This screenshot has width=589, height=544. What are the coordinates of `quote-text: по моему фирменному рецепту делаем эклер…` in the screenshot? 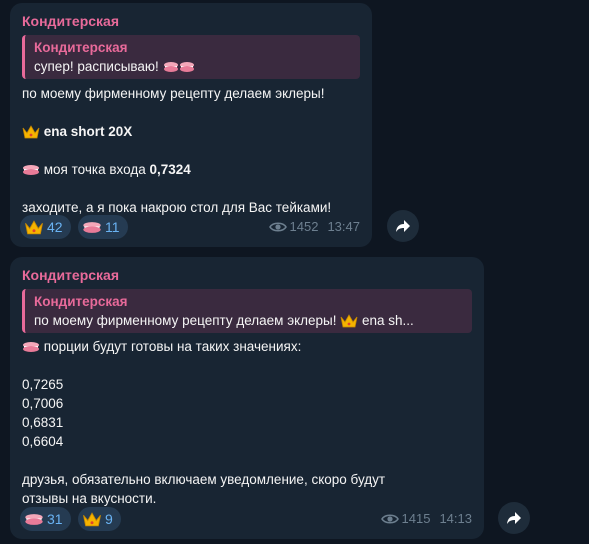 It's located at (249, 320).